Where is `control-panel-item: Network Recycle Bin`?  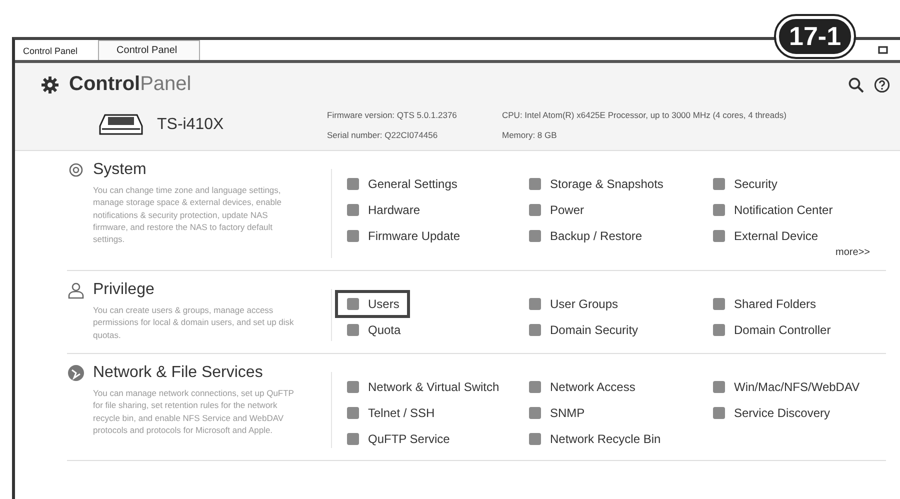
control-panel-item: Network Recycle Bin is located at coordinates (594, 439).